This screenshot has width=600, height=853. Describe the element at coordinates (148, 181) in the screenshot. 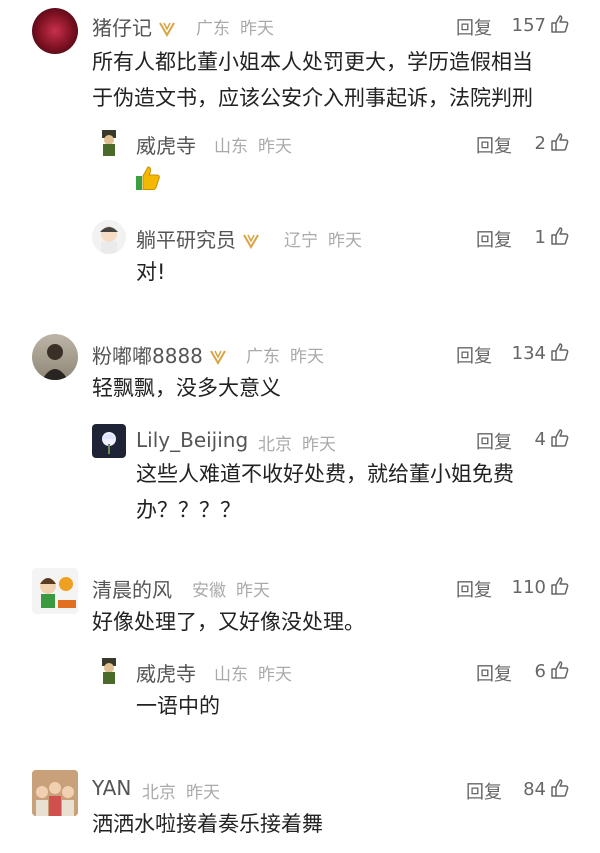

I see `thumbs-up-emoji` at that location.